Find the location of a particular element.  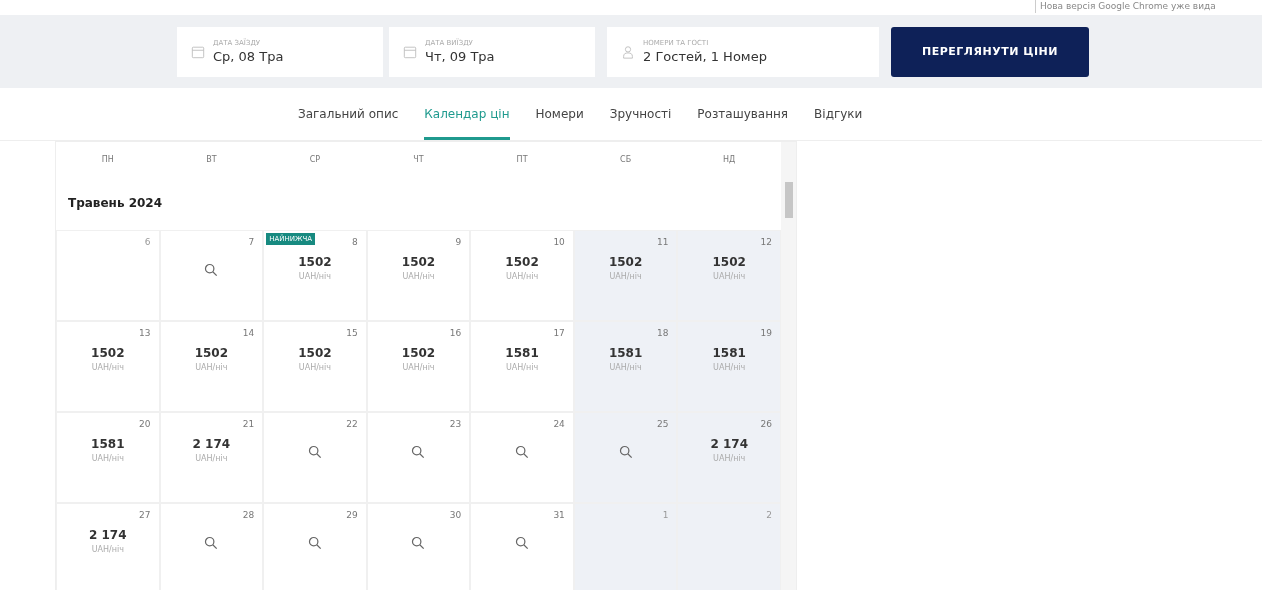

day-number: 1 is located at coordinates (665, 515).